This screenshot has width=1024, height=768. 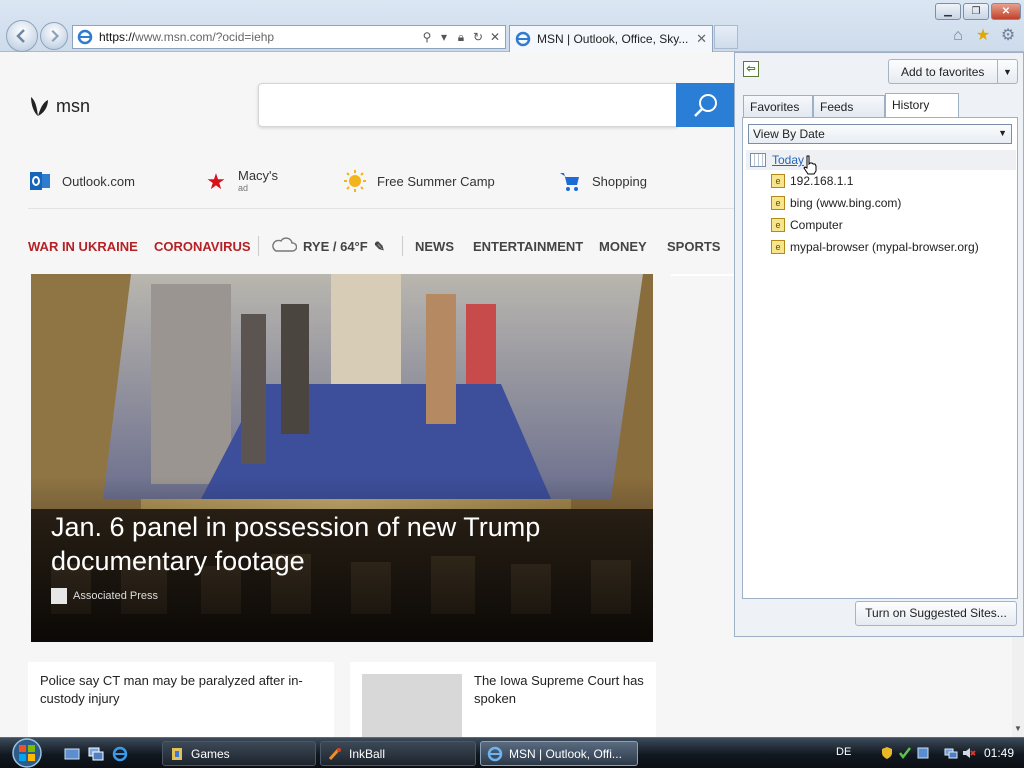 I want to click on search-icon: ⚲, so click(x=427, y=37).